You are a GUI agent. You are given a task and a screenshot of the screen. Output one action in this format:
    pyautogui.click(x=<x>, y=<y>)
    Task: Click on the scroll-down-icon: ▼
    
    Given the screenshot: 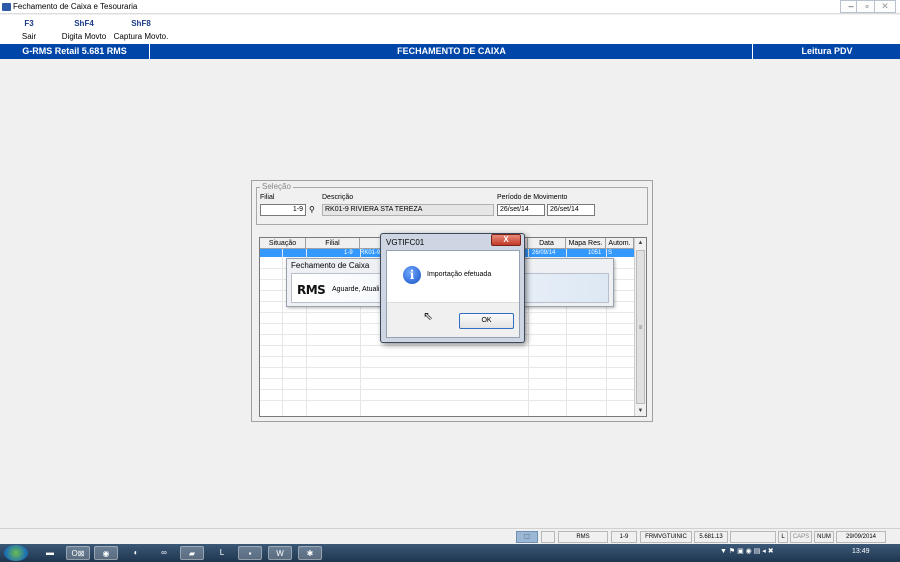 What is the action you would take?
    pyautogui.click(x=640, y=411)
    